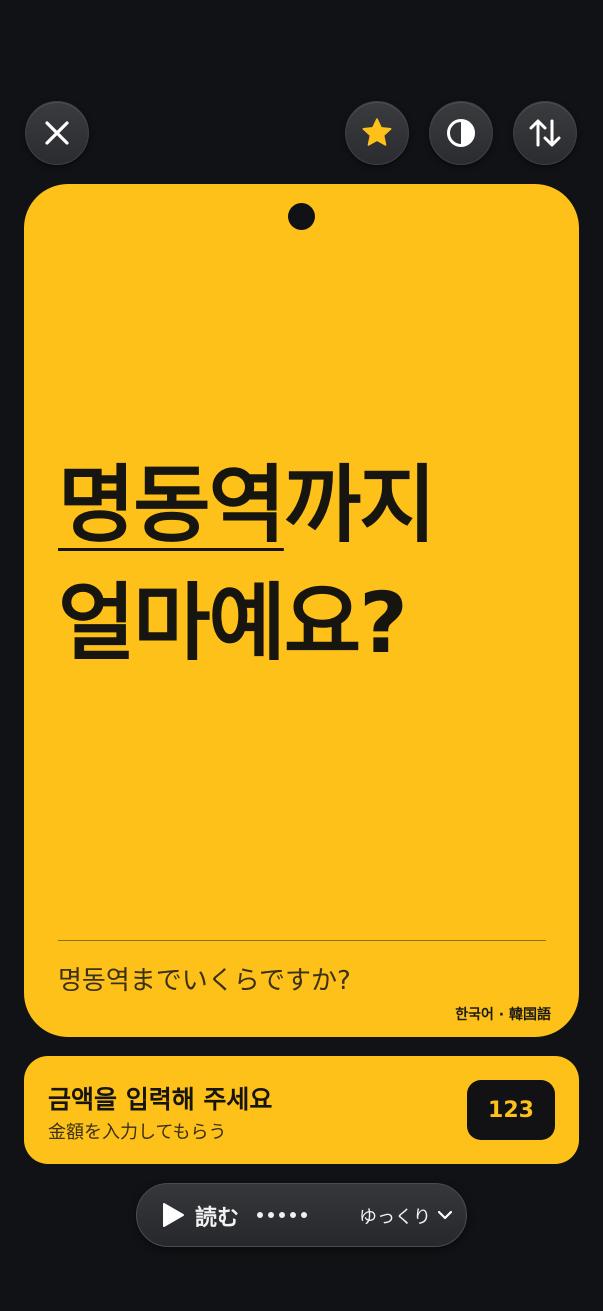 This screenshot has height=1311, width=603. What do you see at coordinates (395, 1216) in the screenshot?
I see `speed-selector: ゆっくり` at bounding box center [395, 1216].